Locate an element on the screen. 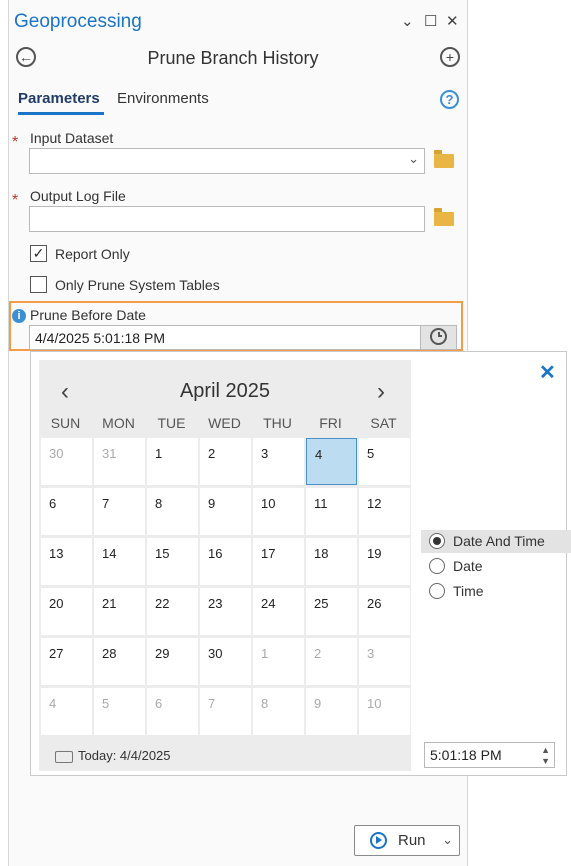  calendar-icon is located at coordinates (64, 756).